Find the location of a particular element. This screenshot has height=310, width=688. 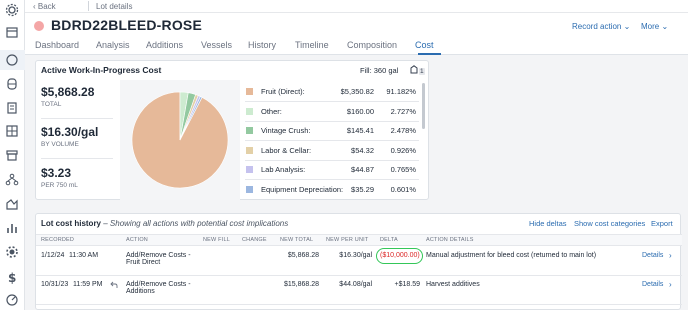

row-delta: +$18.59 is located at coordinates (407, 284).